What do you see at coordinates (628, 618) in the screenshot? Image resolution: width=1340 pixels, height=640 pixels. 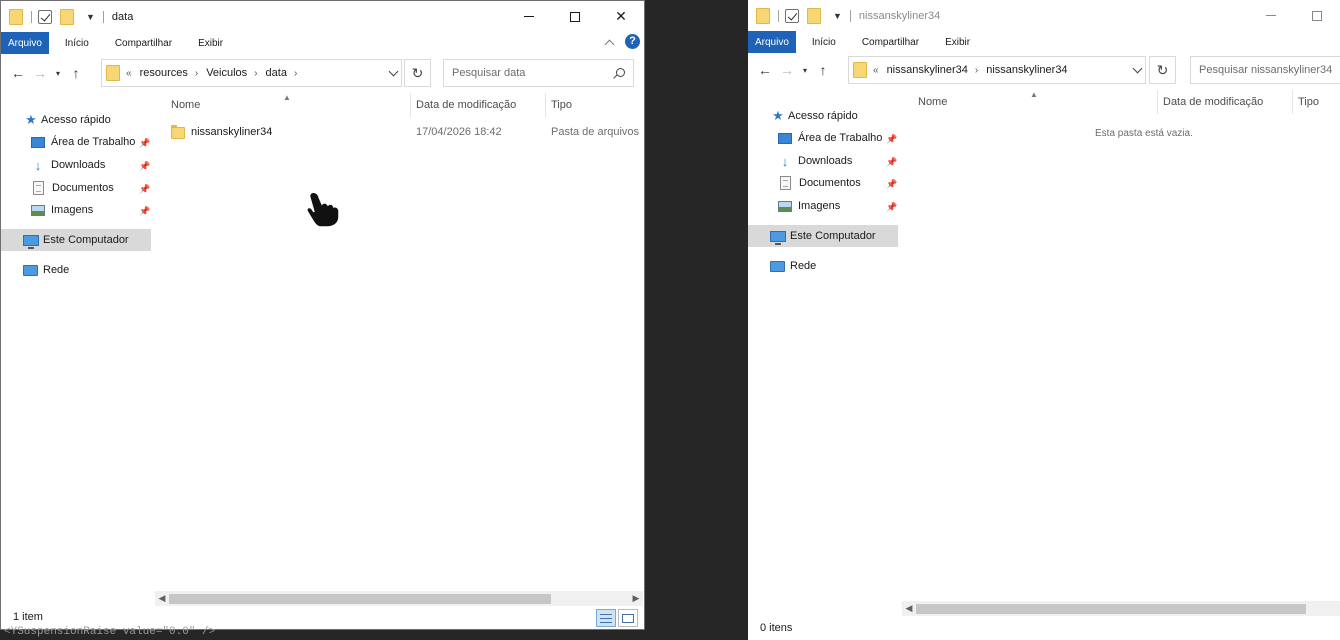 I see `tiles-view-icon` at bounding box center [628, 618].